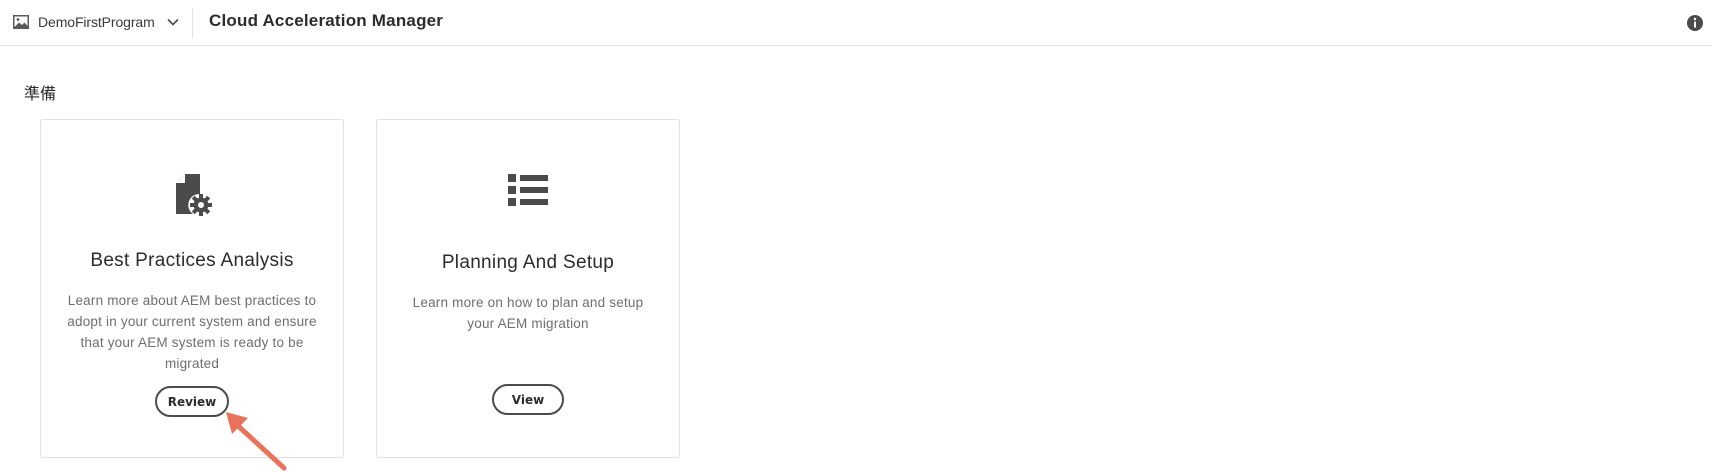  Describe the element at coordinates (528, 190) in the screenshot. I see `list-icon` at that location.